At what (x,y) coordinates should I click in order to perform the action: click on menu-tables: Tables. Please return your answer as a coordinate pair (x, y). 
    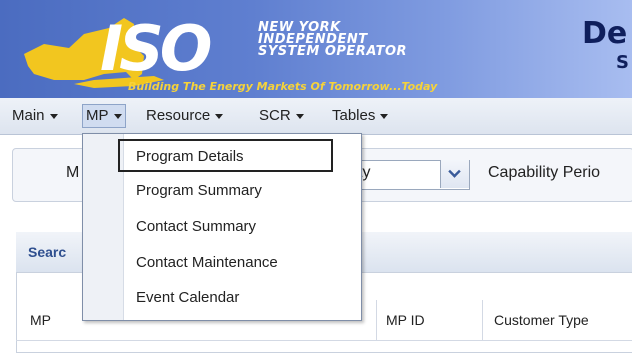
    Looking at the image, I should click on (360, 116).